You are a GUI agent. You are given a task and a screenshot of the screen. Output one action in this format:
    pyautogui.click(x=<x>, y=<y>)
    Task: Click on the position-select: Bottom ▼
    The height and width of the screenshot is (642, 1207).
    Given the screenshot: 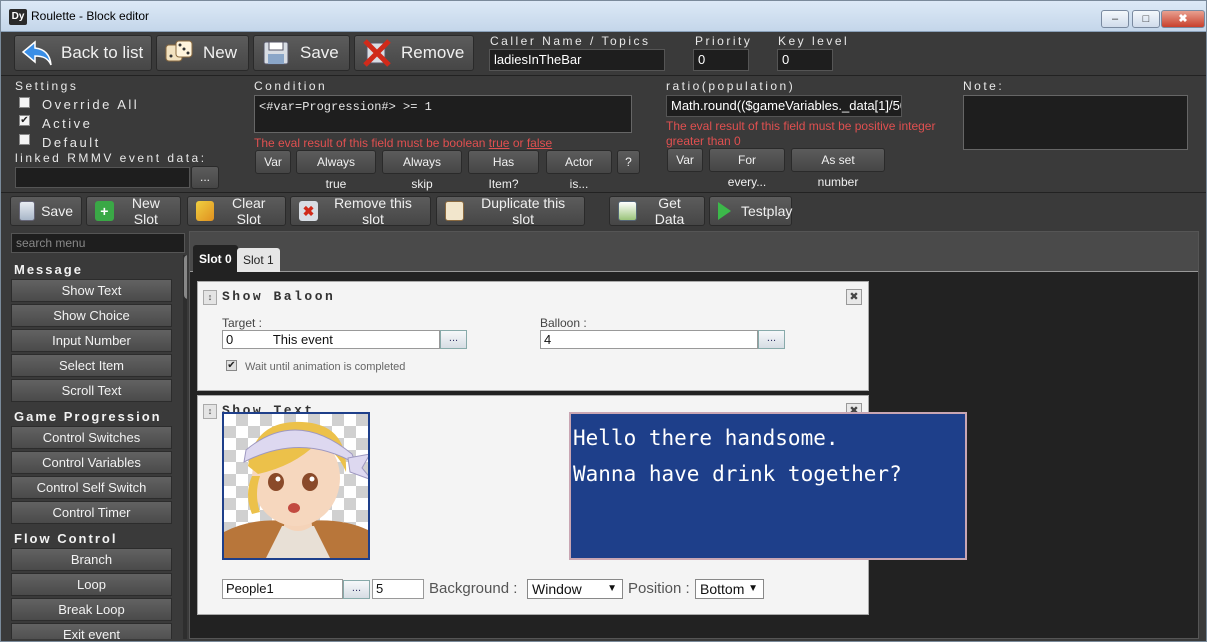 What is the action you would take?
    pyautogui.click(x=729, y=589)
    